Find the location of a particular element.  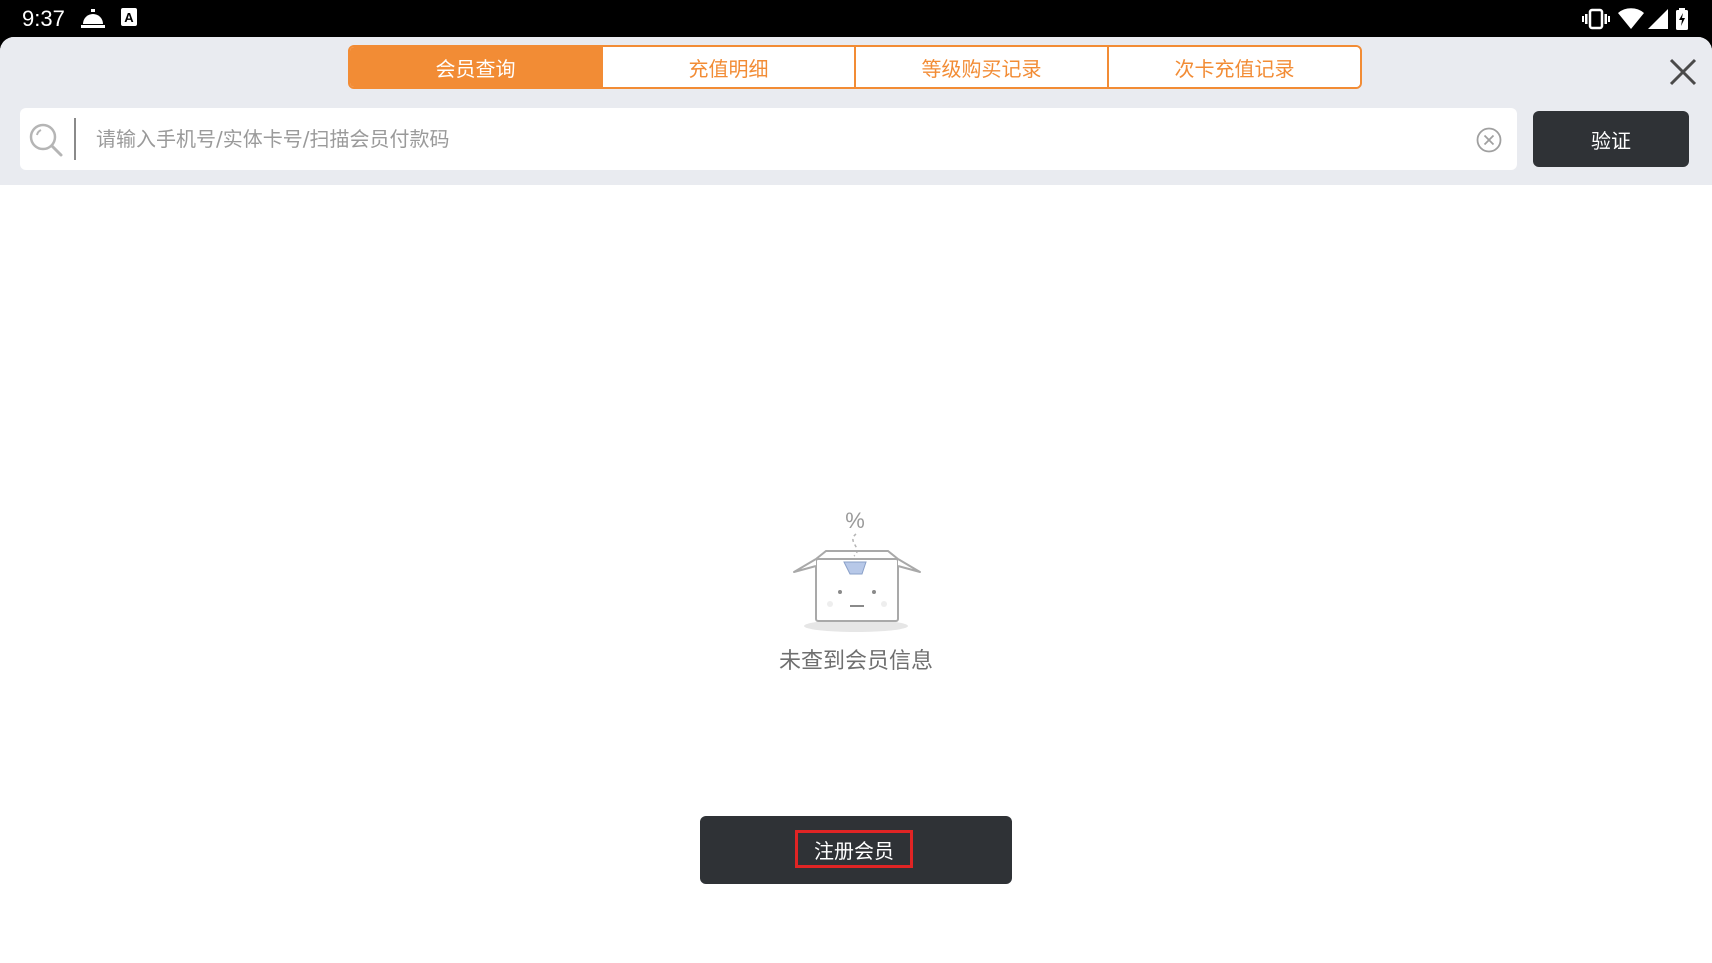

tab-level-purchase-record: 等级购买记录 is located at coordinates (980, 67).